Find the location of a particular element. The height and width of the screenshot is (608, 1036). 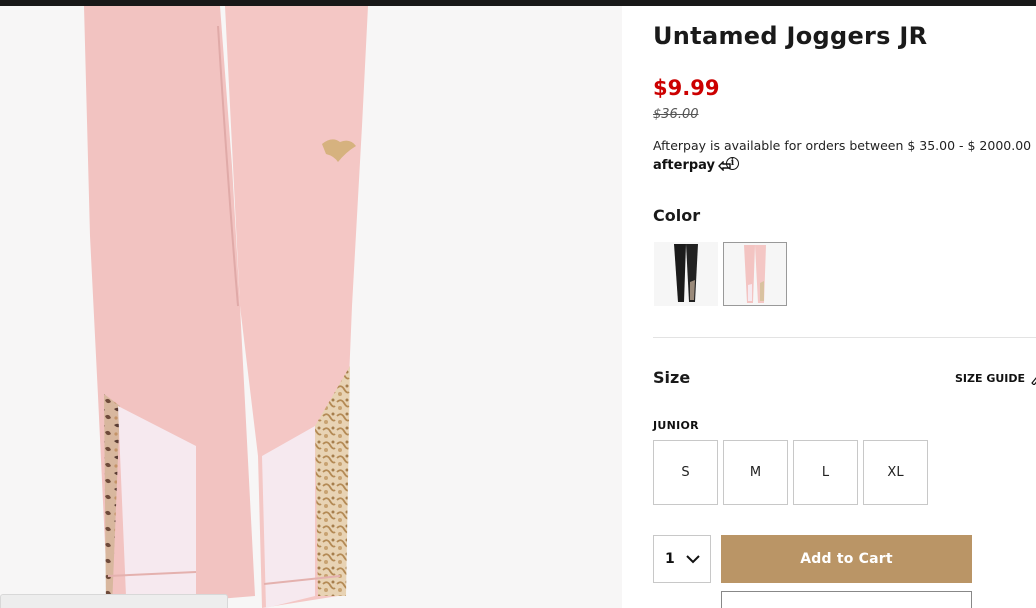

swatch-pink-image is located at coordinates (755, 274).